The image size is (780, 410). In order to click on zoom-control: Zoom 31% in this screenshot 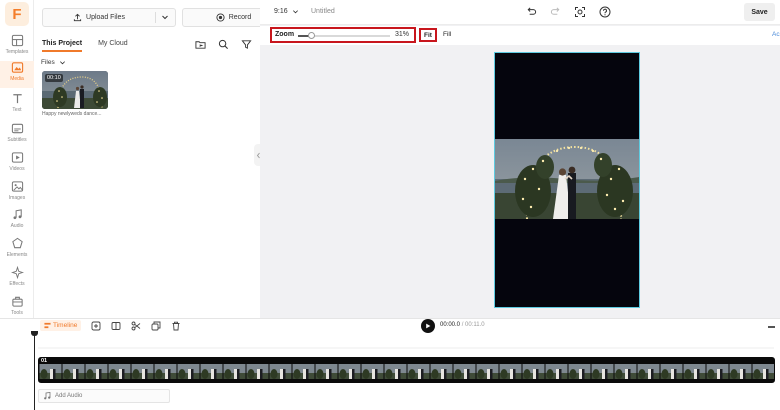, I will do `click(343, 35)`.